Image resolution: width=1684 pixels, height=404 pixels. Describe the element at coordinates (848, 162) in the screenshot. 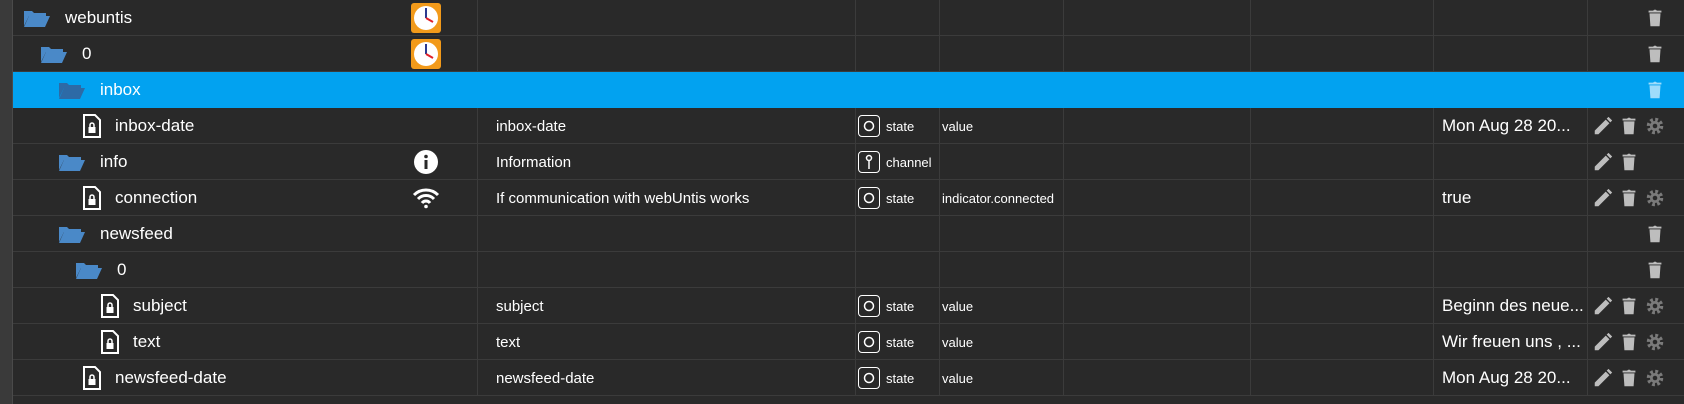

I see `tree-row-info: info Information channel` at that location.